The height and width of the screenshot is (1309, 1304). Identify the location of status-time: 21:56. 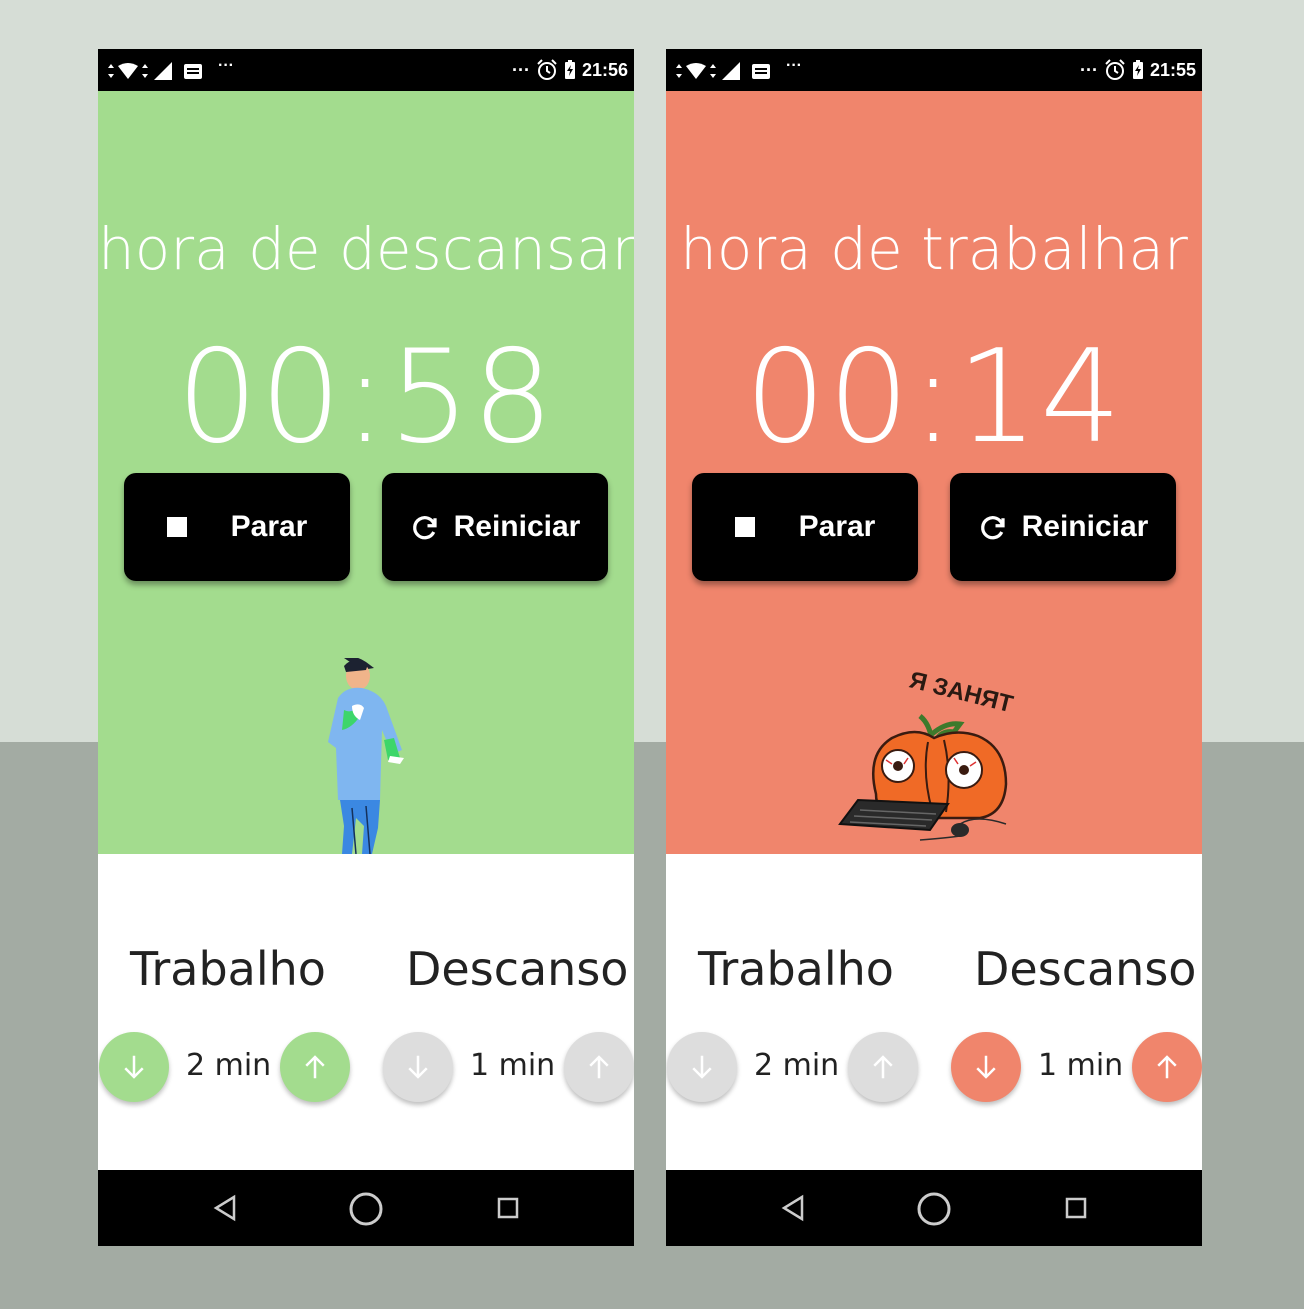
(604, 69).